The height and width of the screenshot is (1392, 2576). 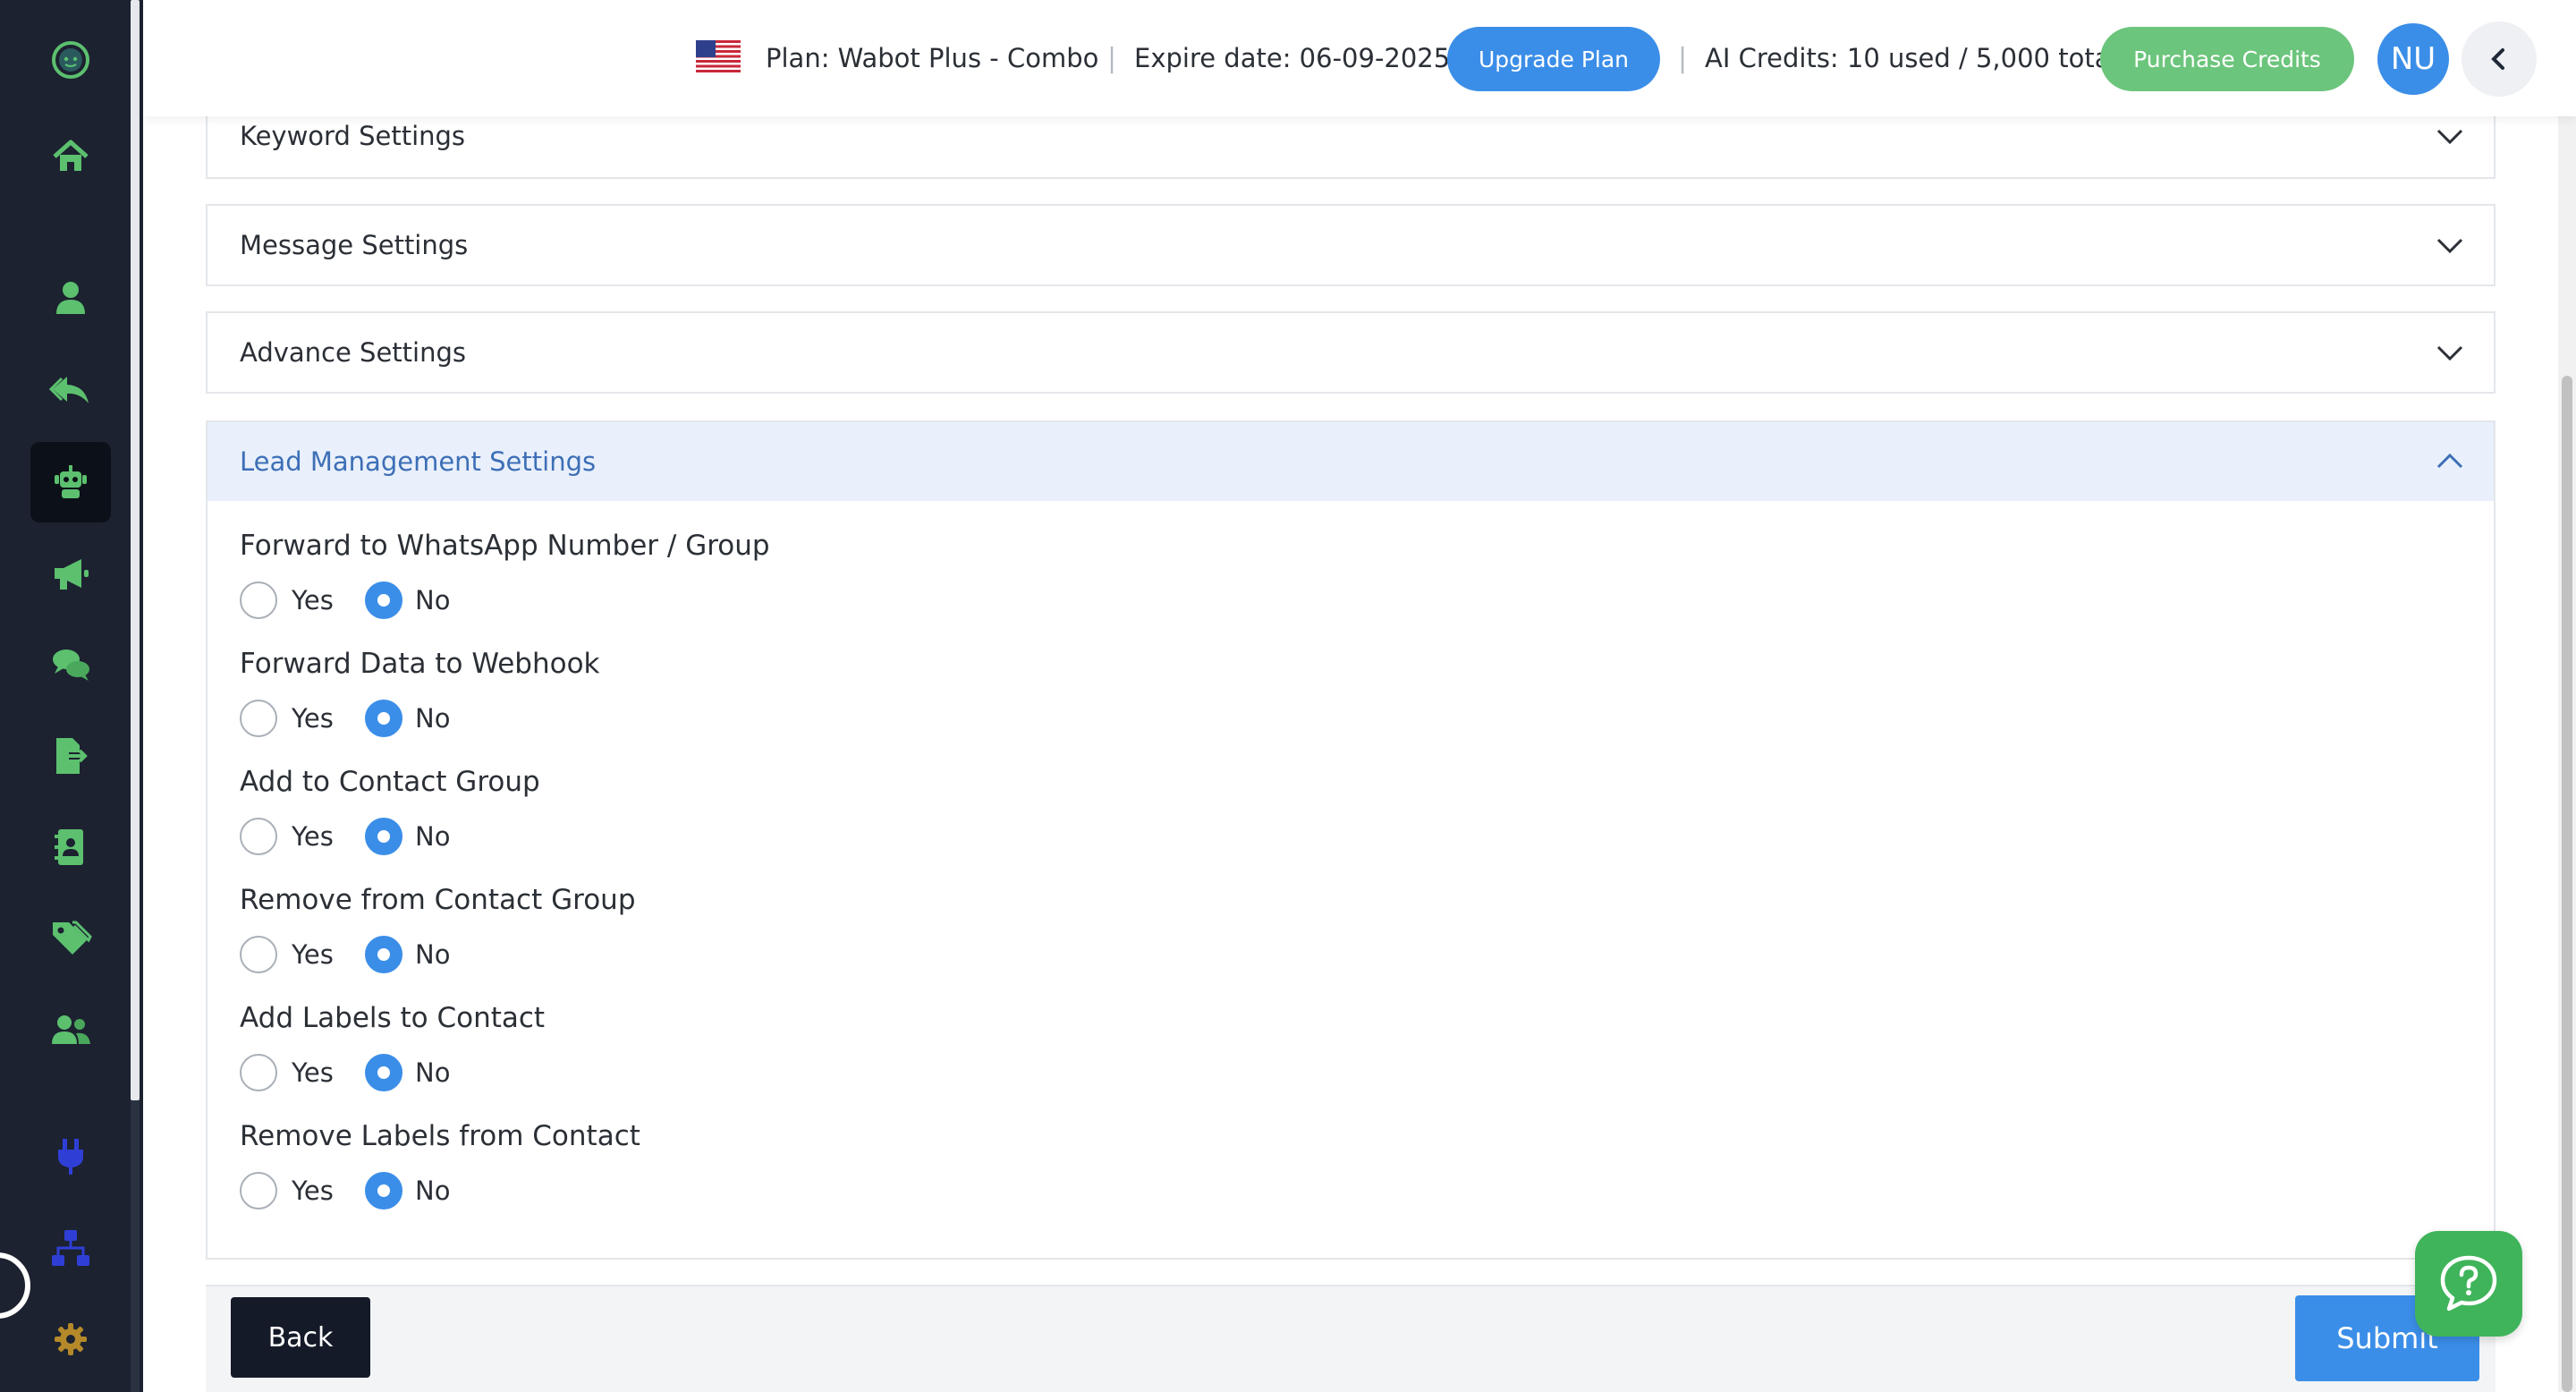 I want to click on collapse-button, so click(x=2499, y=59).